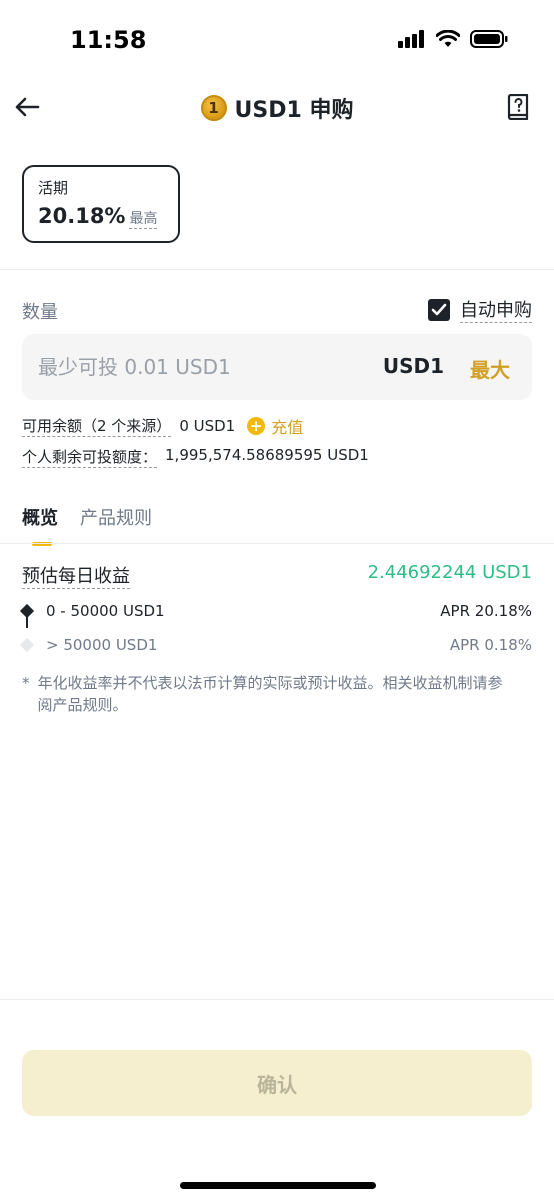 This screenshot has height=1200, width=554. Describe the element at coordinates (278, 1185) in the screenshot. I see `home-indicator` at that location.